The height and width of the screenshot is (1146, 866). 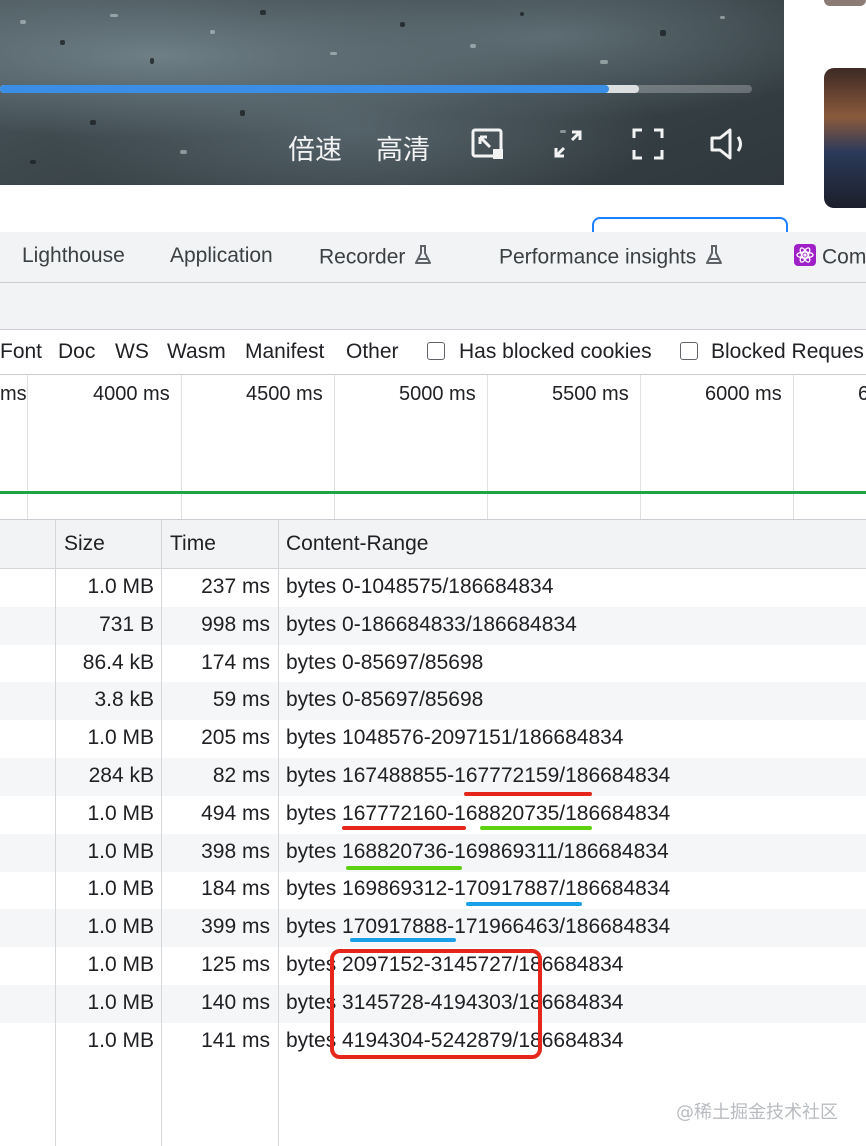 What do you see at coordinates (235, 1040) in the screenshot?
I see `time-cell: 141 ms` at bounding box center [235, 1040].